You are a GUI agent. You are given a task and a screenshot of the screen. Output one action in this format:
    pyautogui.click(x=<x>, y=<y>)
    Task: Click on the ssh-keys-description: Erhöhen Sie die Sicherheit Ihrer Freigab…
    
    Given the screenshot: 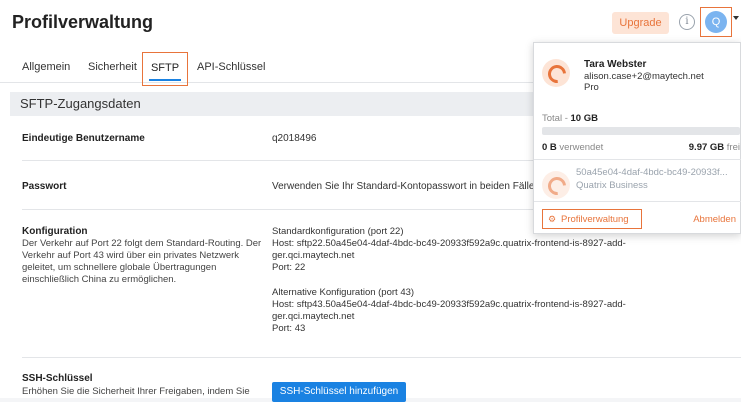 What is the action you would take?
    pyautogui.click(x=136, y=391)
    